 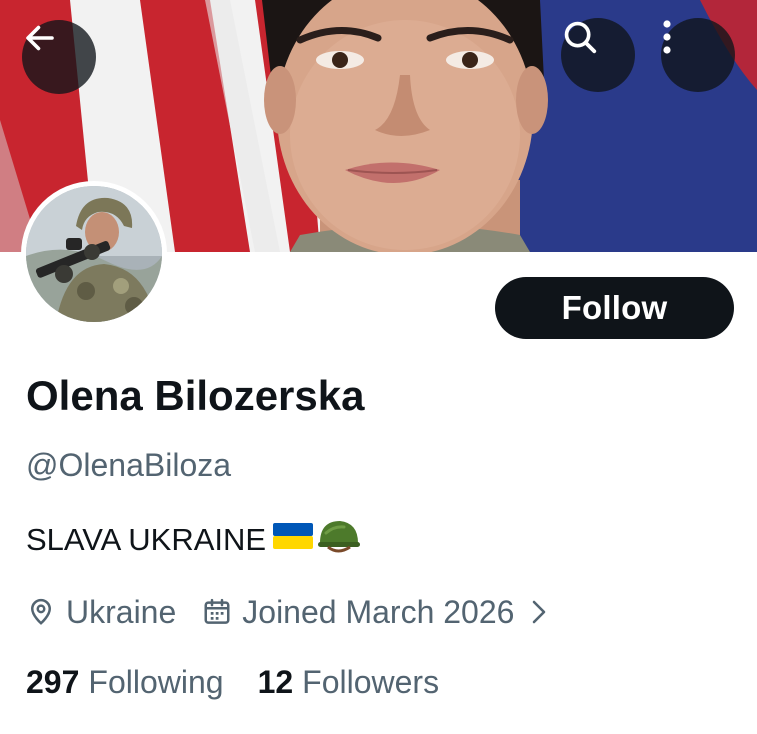 I want to click on more-options-button, so click(x=698, y=55).